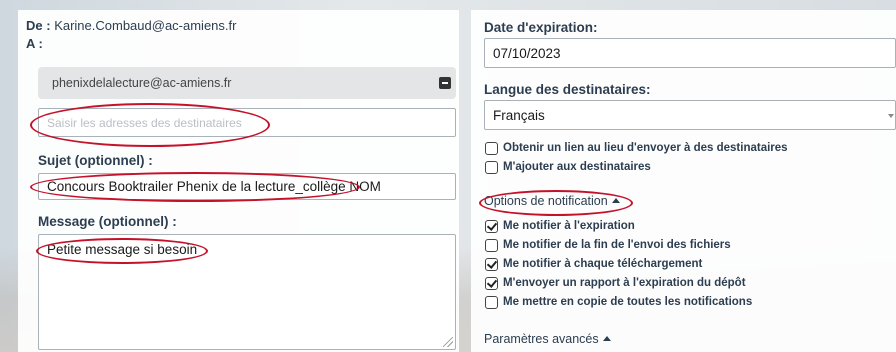 The width and height of the screenshot is (896, 352). I want to click on from-label: De :, so click(38, 25).